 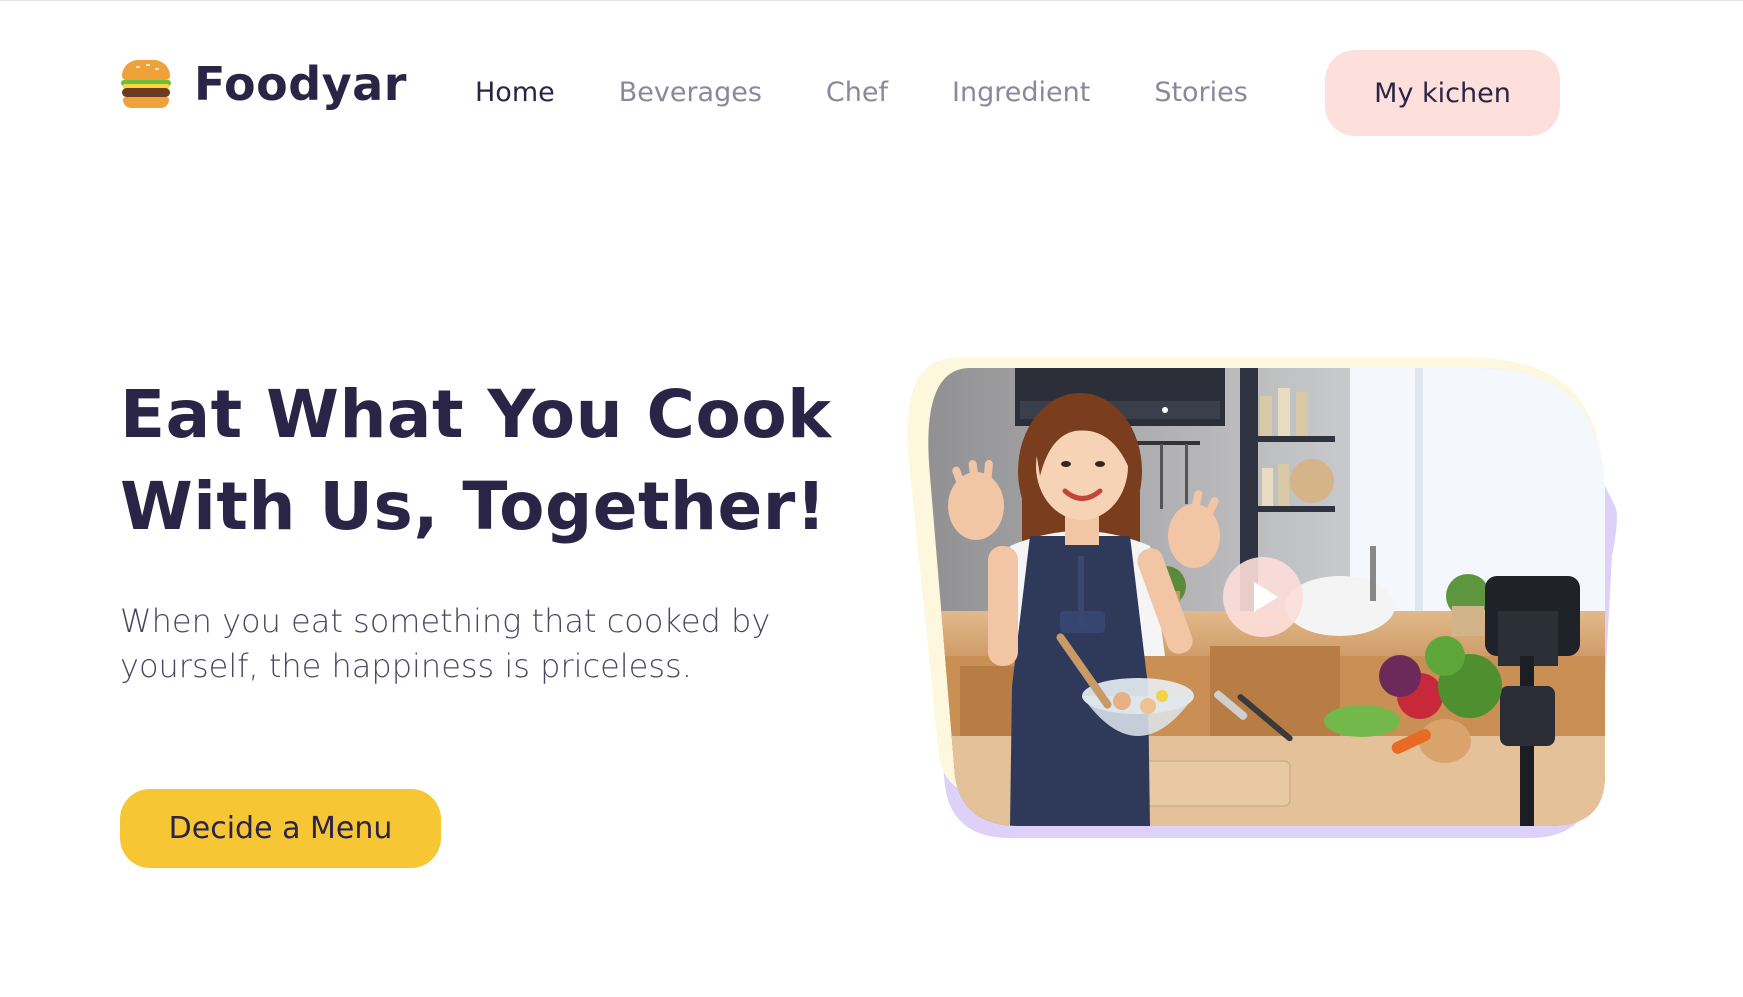 I want to click on my-kitchen-button: My kichen, so click(x=1442, y=93).